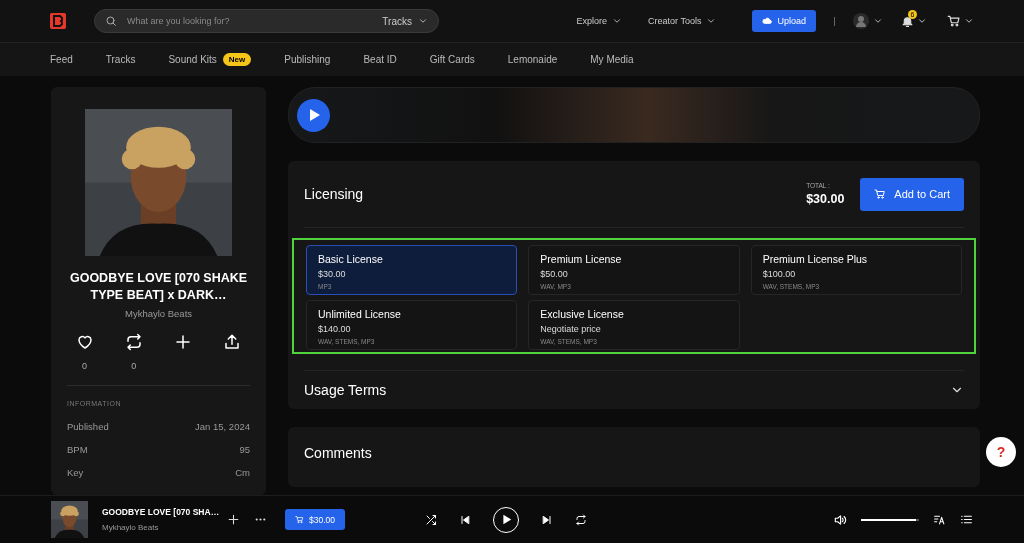 Image resolution: width=1024 pixels, height=543 pixels. I want to click on waveform-bar, so click(634, 115).